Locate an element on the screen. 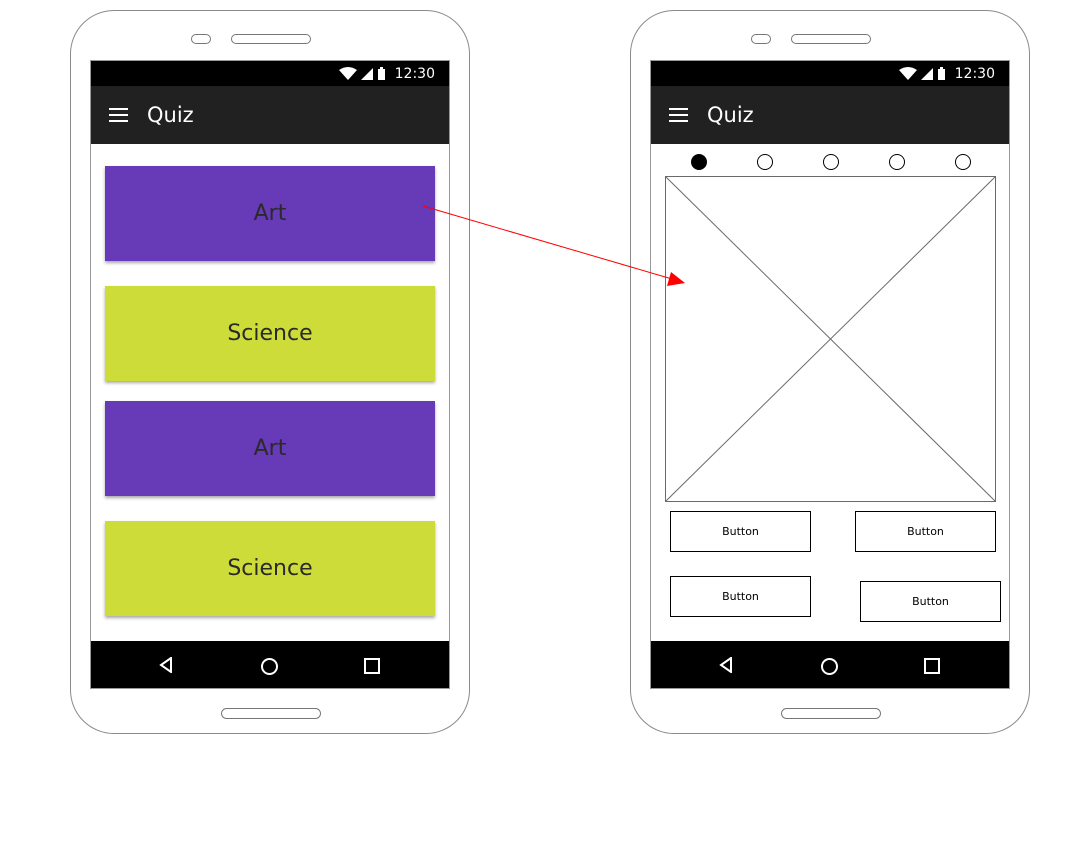 Image resolution: width=1082 pixels, height=845 pixels. page-indicator is located at coordinates (830, 164).